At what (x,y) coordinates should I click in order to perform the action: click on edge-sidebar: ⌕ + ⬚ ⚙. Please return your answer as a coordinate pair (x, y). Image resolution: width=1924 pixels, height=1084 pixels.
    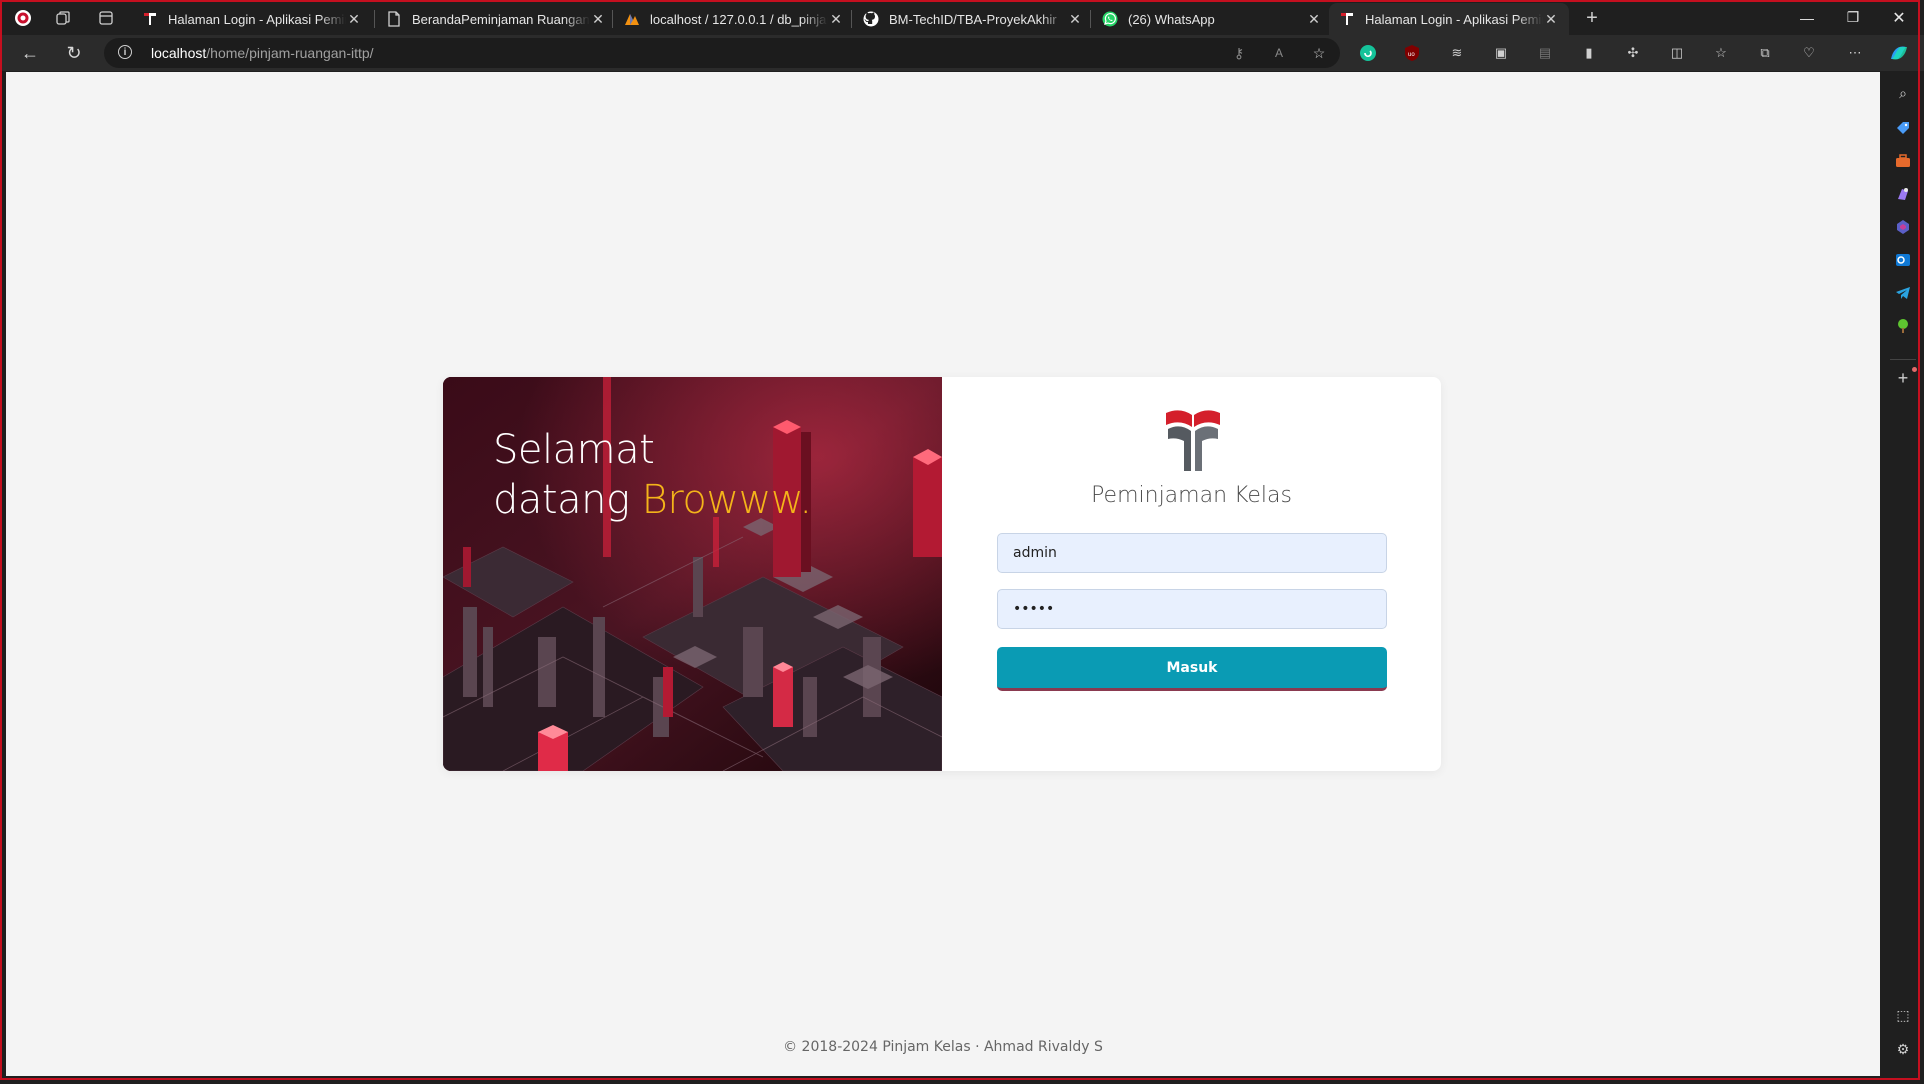
    Looking at the image, I should click on (1903, 575).